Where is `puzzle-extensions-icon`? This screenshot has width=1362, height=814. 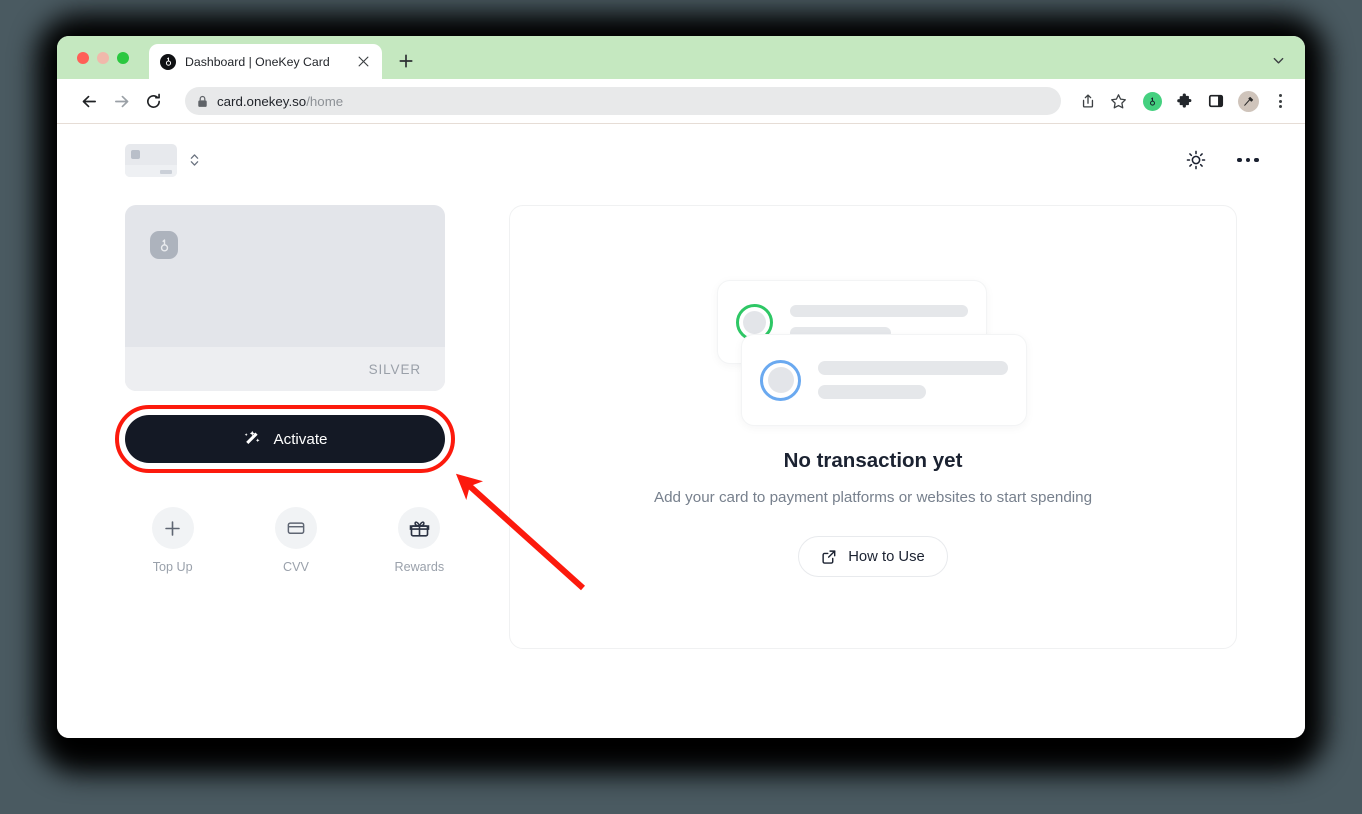
puzzle-extensions-icon is located at coordinates (1184, 101).